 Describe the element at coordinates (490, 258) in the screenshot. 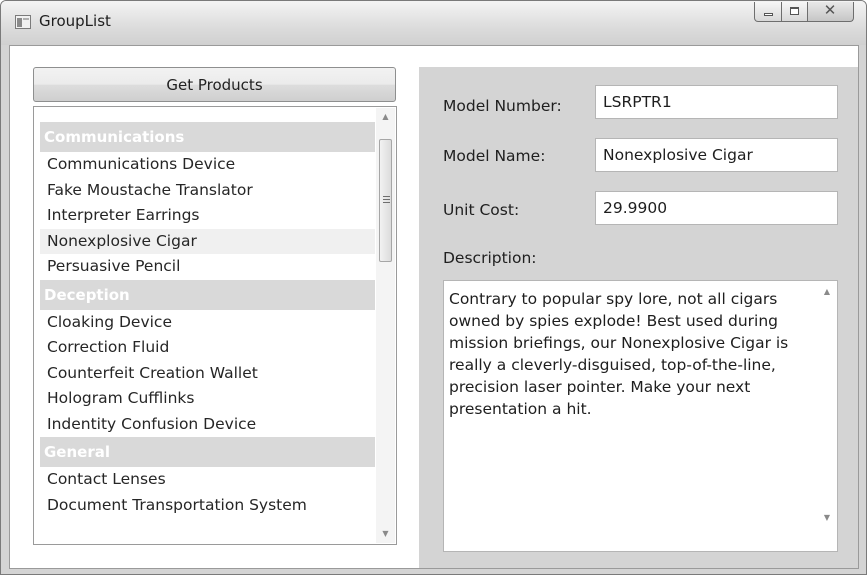

I see `description-label: Description:` at that location.